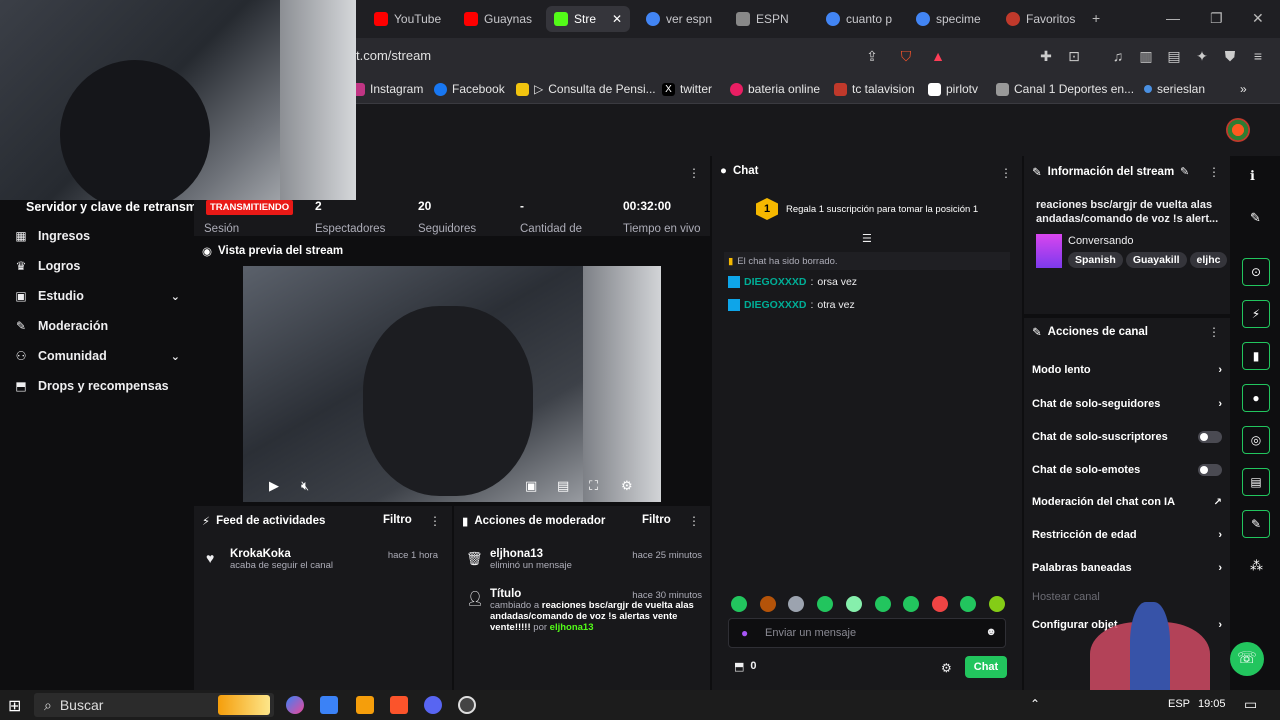 Image resolution: width=1280 pixels, height=720 pixels. Describe the element at coordinates (281, 554) in the screenshot. I see `event-user: KrokaKoka` at that location.